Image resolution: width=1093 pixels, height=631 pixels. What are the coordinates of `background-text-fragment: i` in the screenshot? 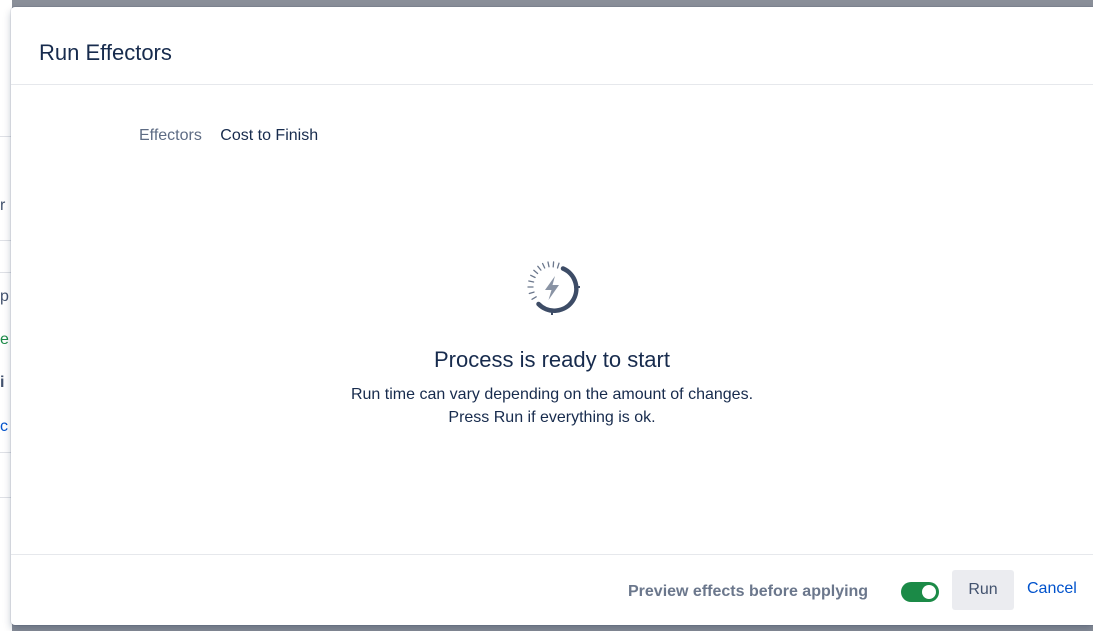 It's located at (2, 382).